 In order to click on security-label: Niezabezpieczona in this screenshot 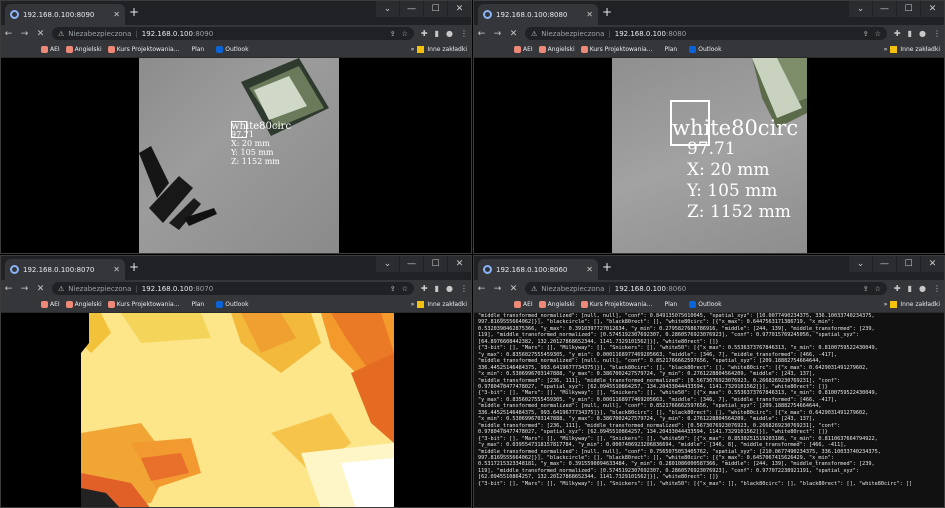, I will do `click(573, 288)`.